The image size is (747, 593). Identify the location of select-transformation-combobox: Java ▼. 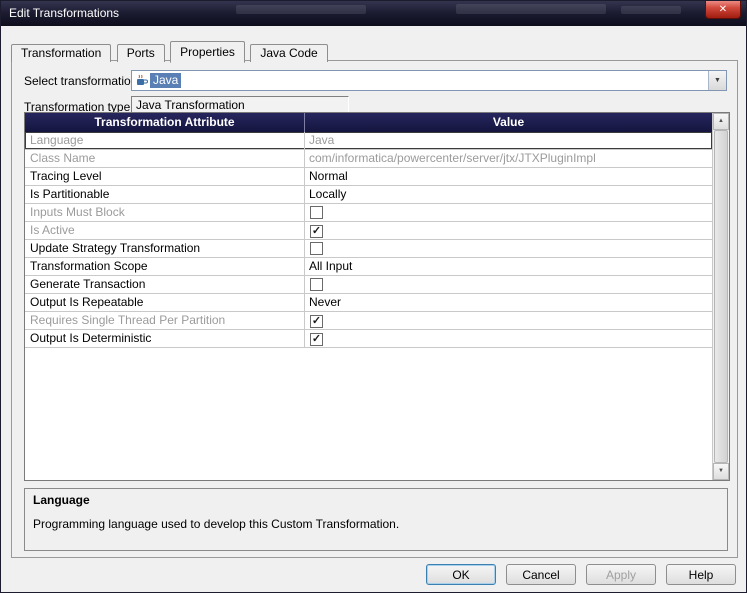
(429, 80).